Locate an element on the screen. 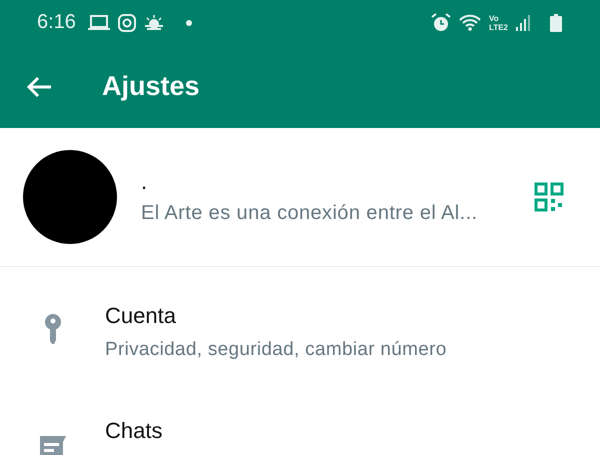  dot-icon is located at coordinates (189, 23).